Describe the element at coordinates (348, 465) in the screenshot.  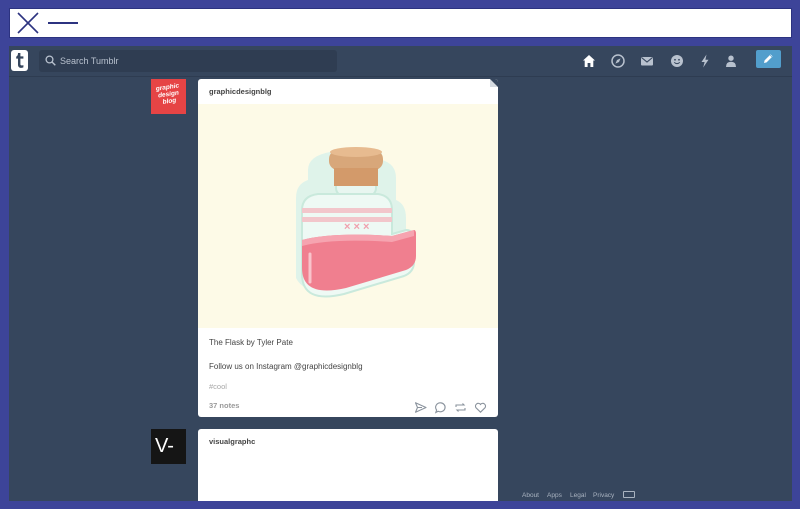
I see `post-card: visualgraphc` at that location.